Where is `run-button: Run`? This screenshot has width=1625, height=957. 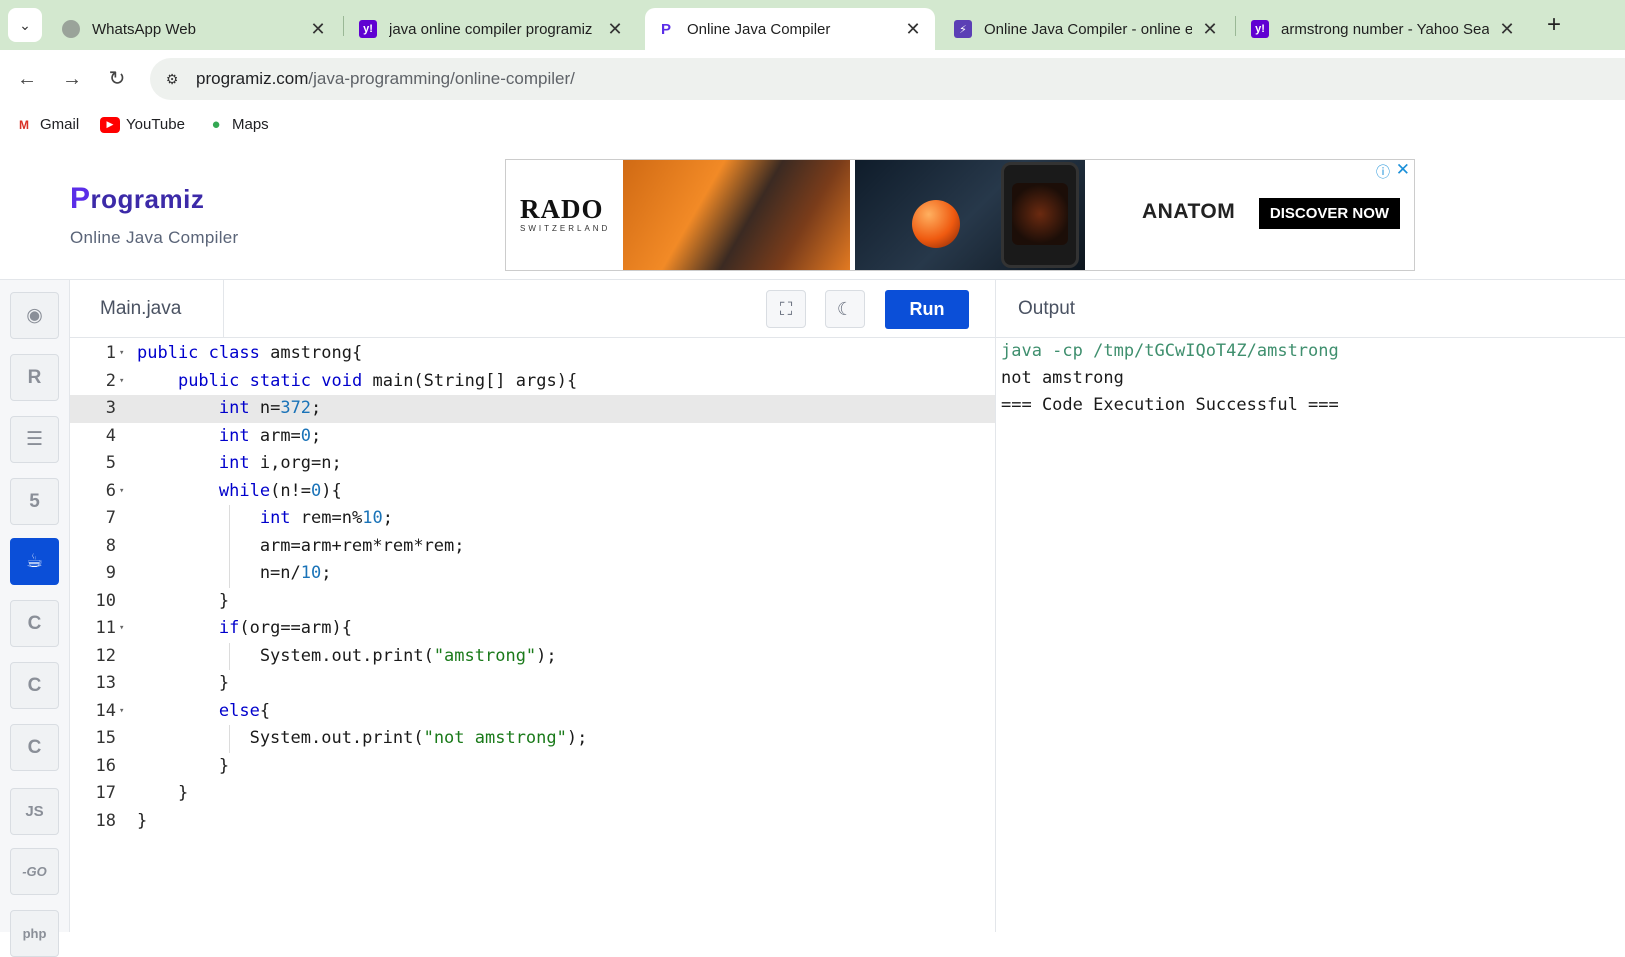 run-button: Run is located at coordinates (927, 309).